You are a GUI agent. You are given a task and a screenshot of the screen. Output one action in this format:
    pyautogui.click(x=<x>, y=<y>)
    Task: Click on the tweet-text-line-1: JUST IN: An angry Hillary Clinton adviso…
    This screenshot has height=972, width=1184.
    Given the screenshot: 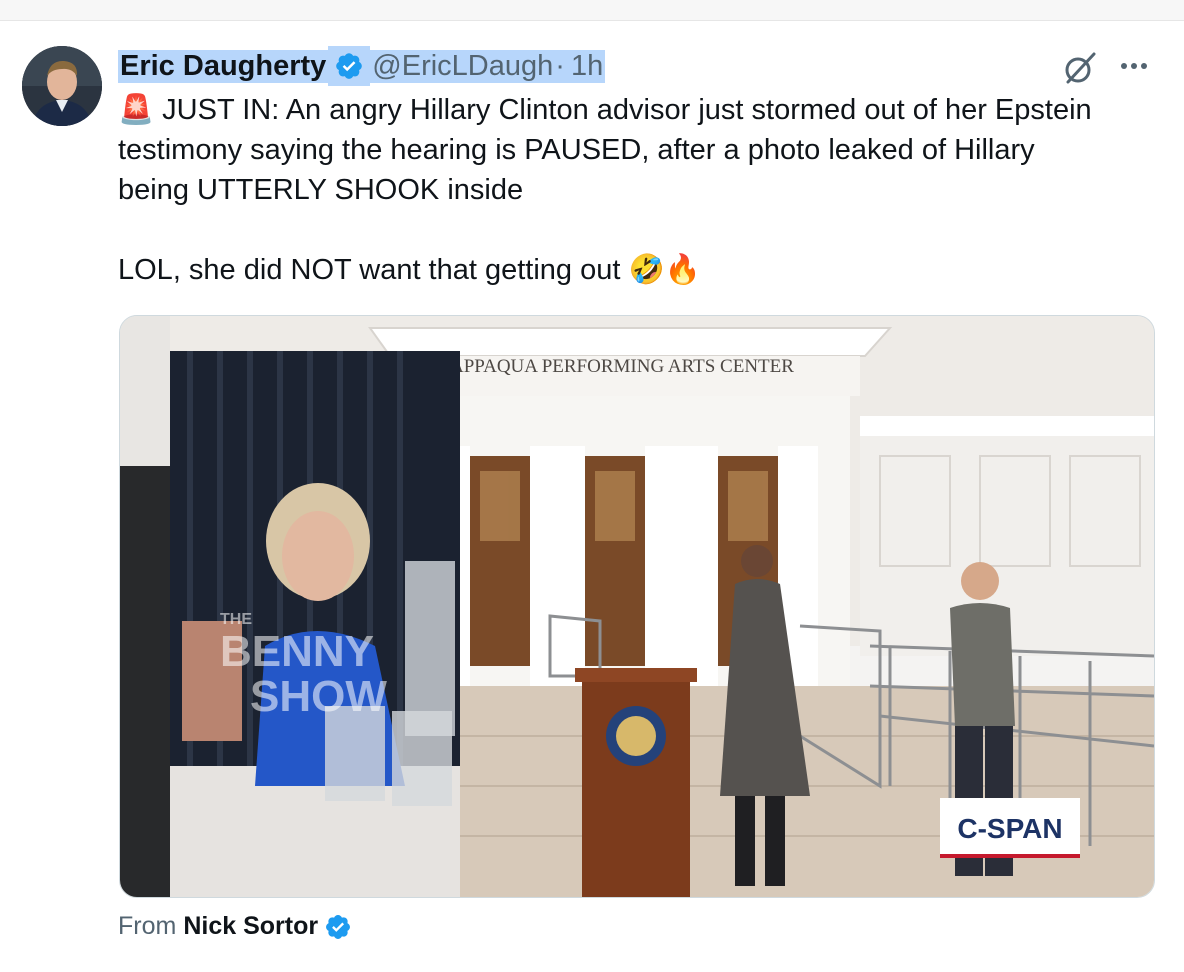 What is the action you would take?
    pyautogui.click(x=627, y=110)
    